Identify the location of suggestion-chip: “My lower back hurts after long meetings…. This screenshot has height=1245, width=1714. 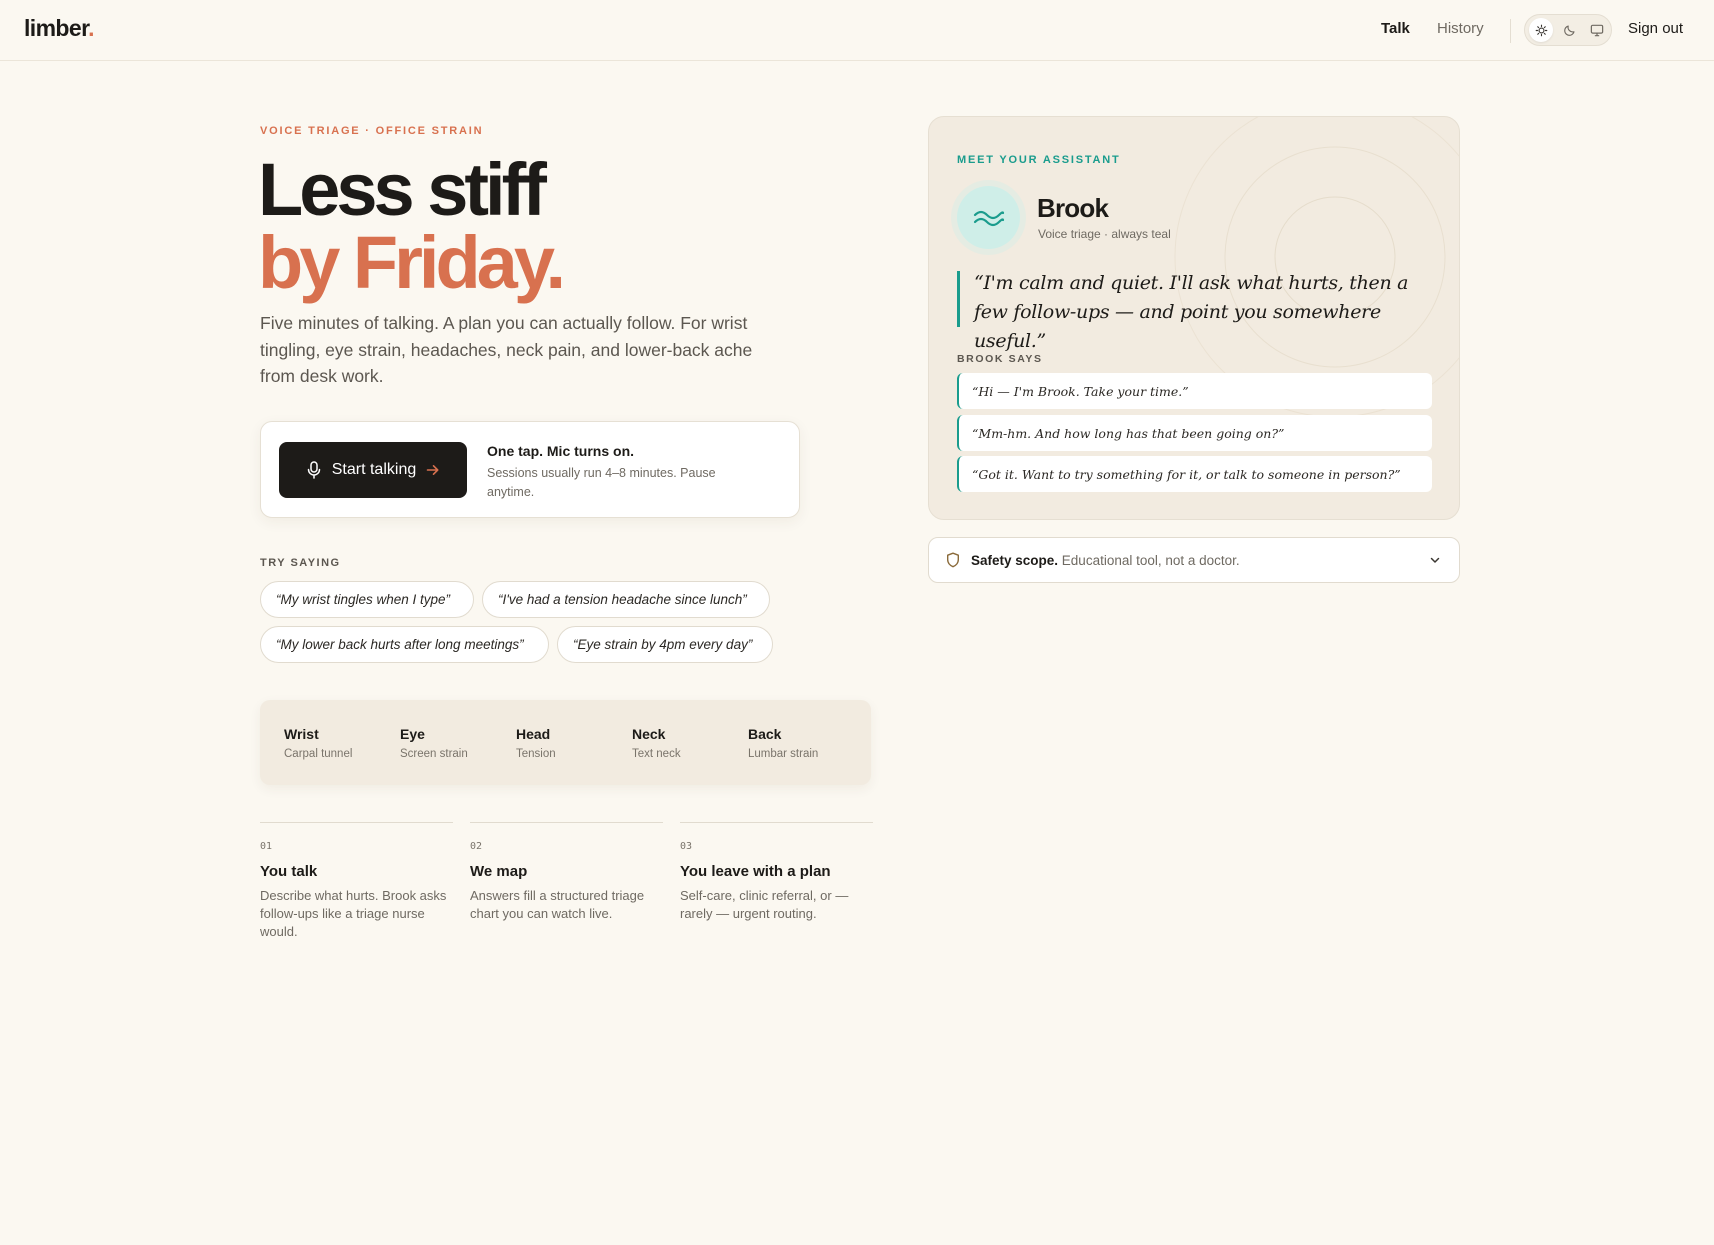
(404, 644).